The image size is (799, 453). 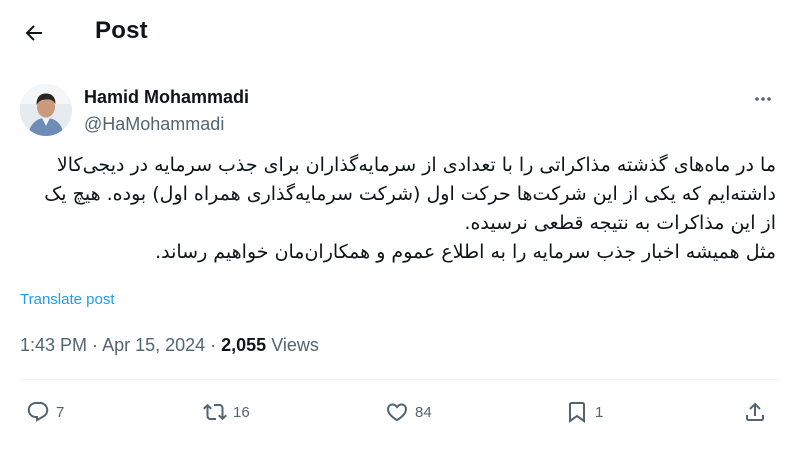 I want to click on arrow-left-icon, so click(x=33, y=33).